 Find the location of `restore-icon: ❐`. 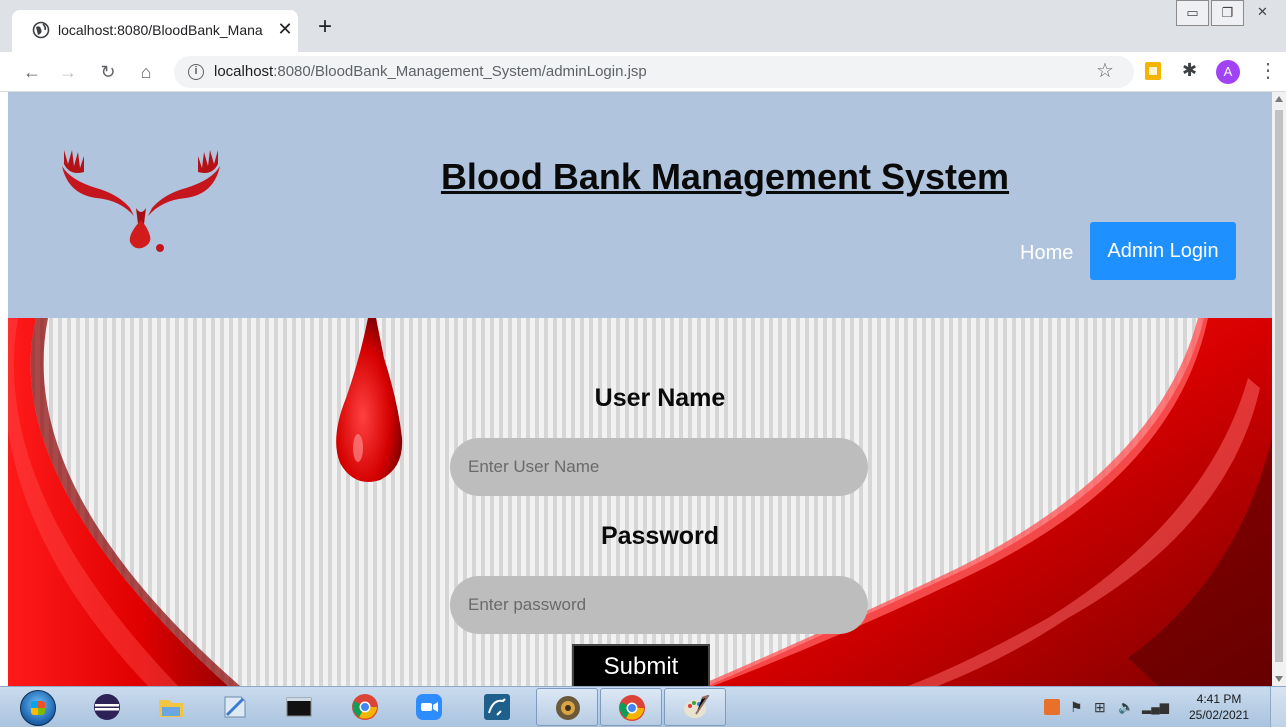

restore-icon: ❐ is located at coordinates (1227, 13).